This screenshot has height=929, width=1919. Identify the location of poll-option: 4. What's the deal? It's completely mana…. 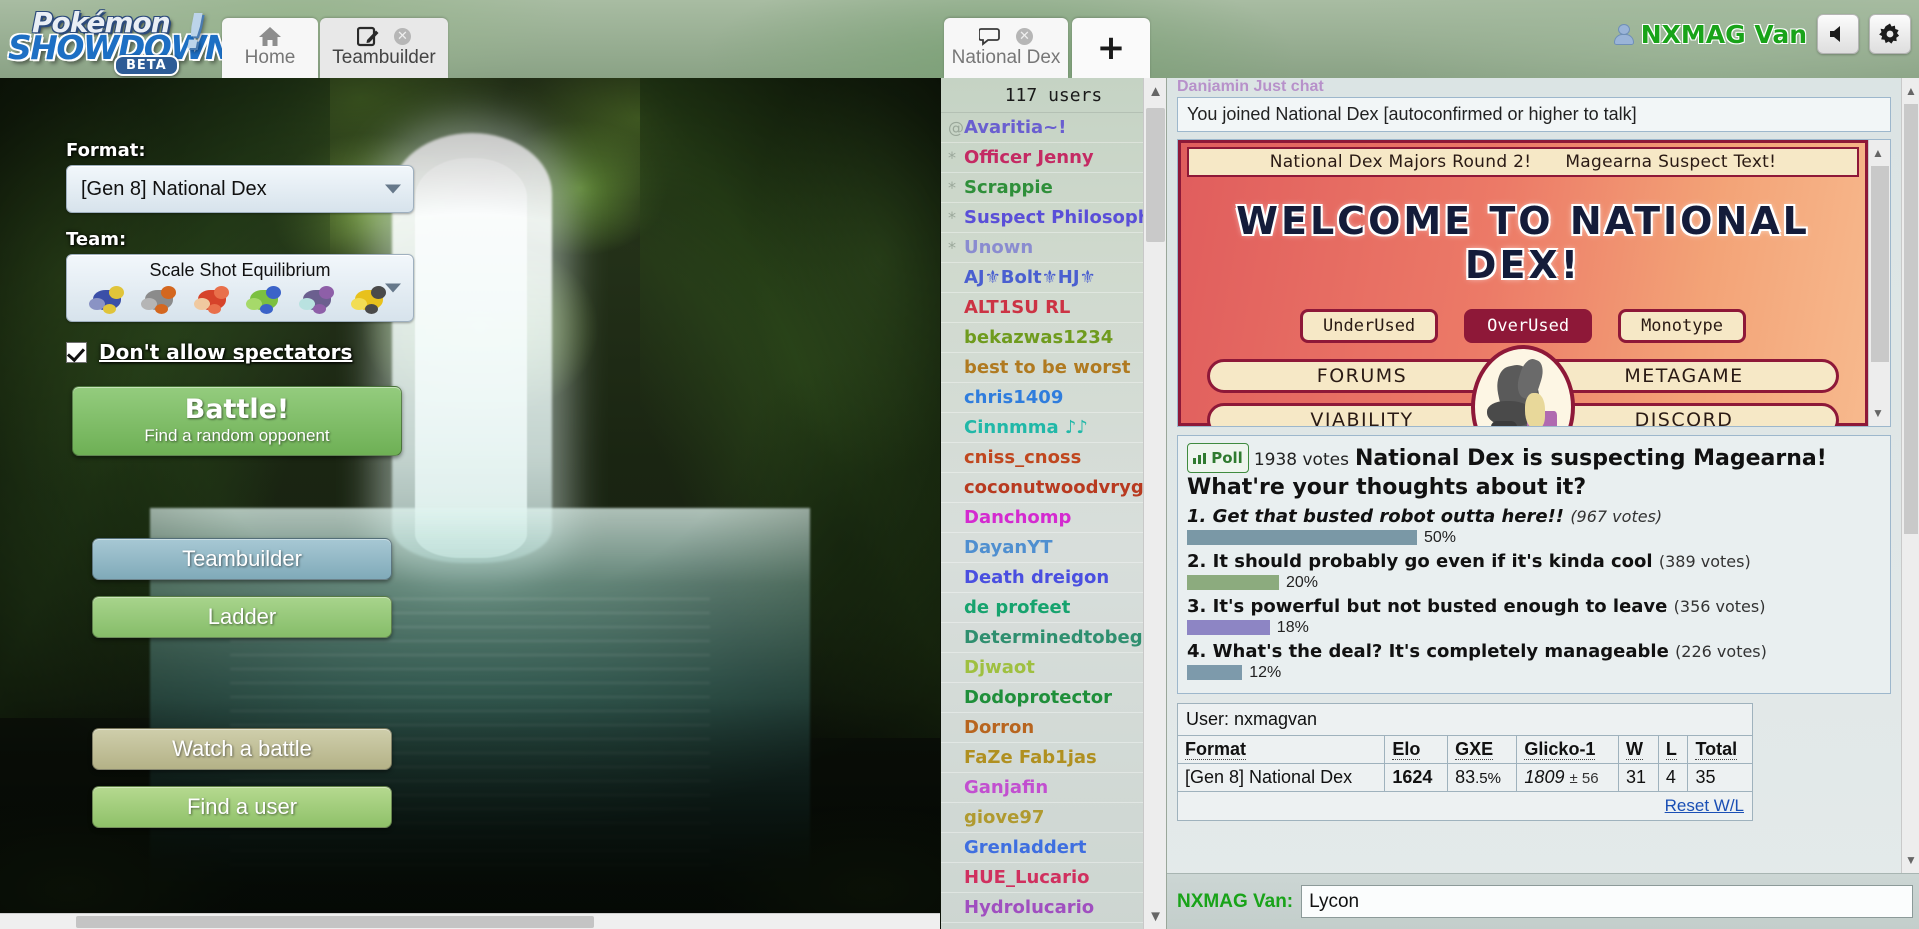
(1534, 661).